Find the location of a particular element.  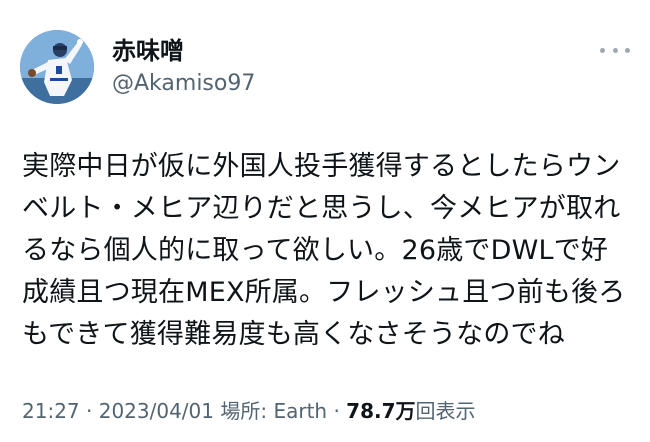

tweet-date: 2023/04/01 is located at coordinates (156, 411).